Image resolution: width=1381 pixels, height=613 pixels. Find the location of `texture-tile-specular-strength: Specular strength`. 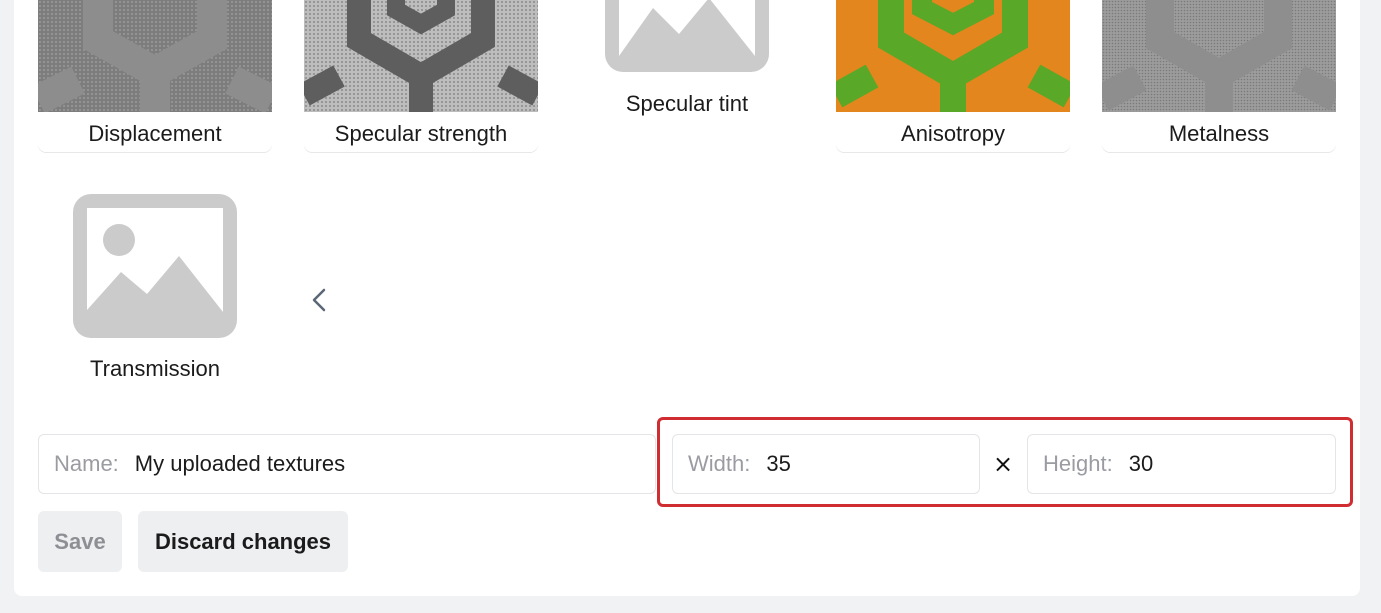

texture-tile-specular-strength: Specular strength is located at coordinates (421, 76).